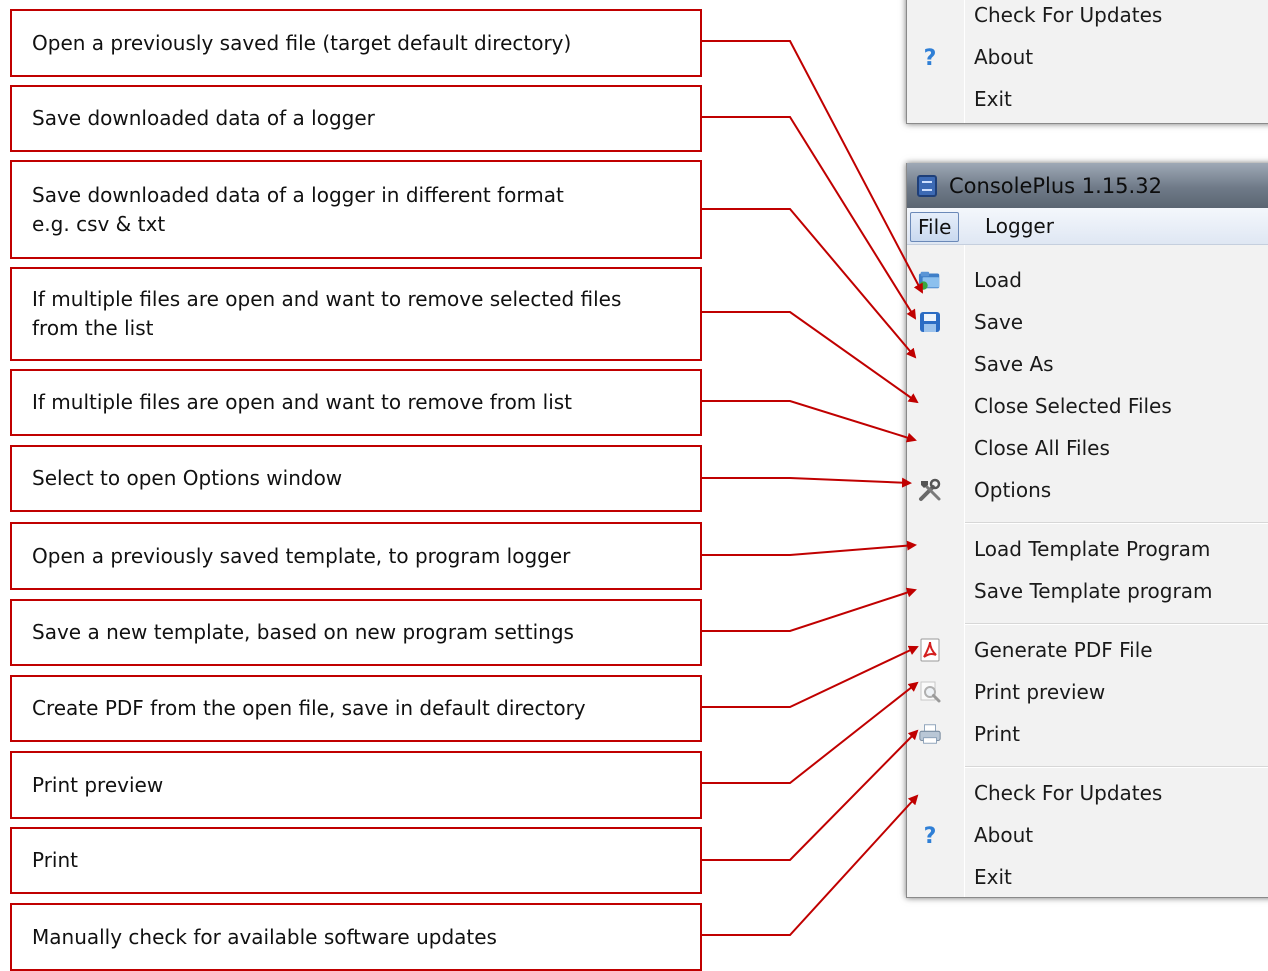 The image size is (1268, 971). I want to click on arrow-save-template, so click(809, 609).